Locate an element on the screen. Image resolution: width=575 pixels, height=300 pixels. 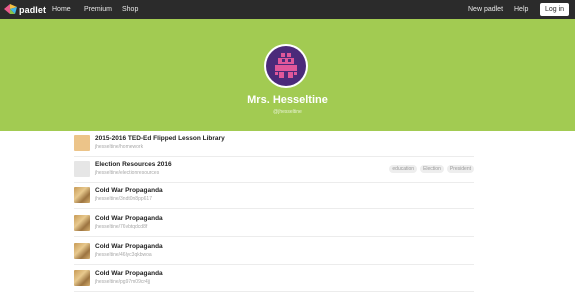
padlet-logo-icon is located at coordinates (10, 9).